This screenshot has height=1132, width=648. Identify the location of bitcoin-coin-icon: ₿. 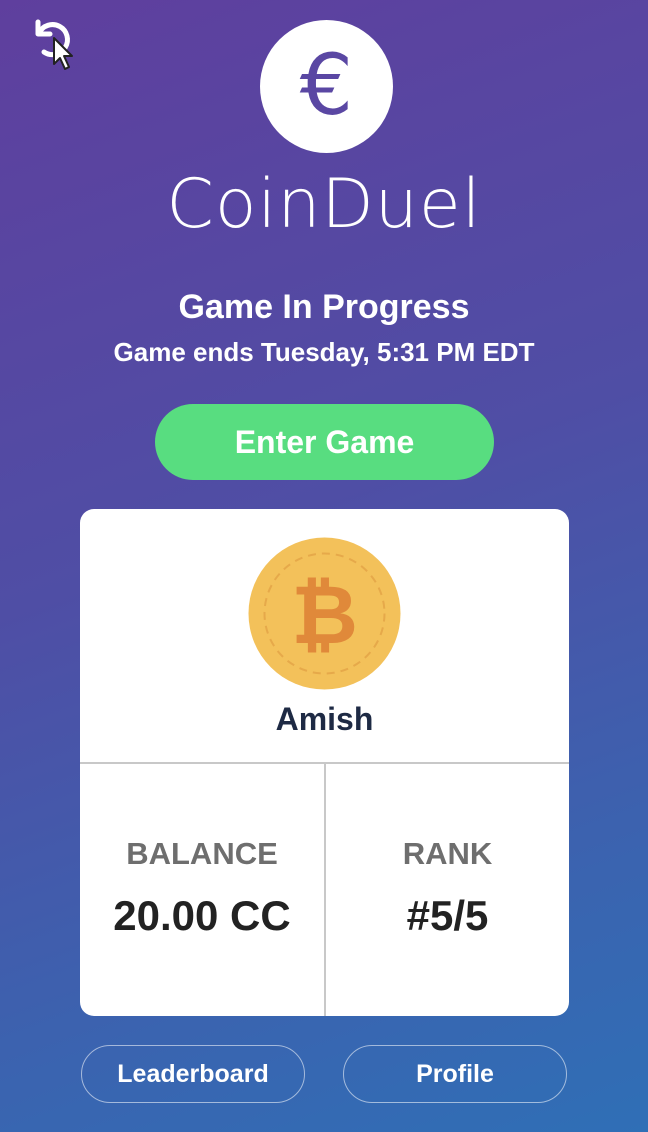
(324, 613).